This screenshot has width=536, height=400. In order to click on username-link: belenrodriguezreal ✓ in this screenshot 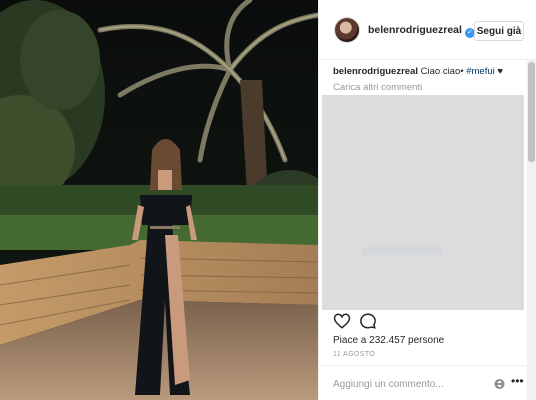, I will do `click(421, 31)`.